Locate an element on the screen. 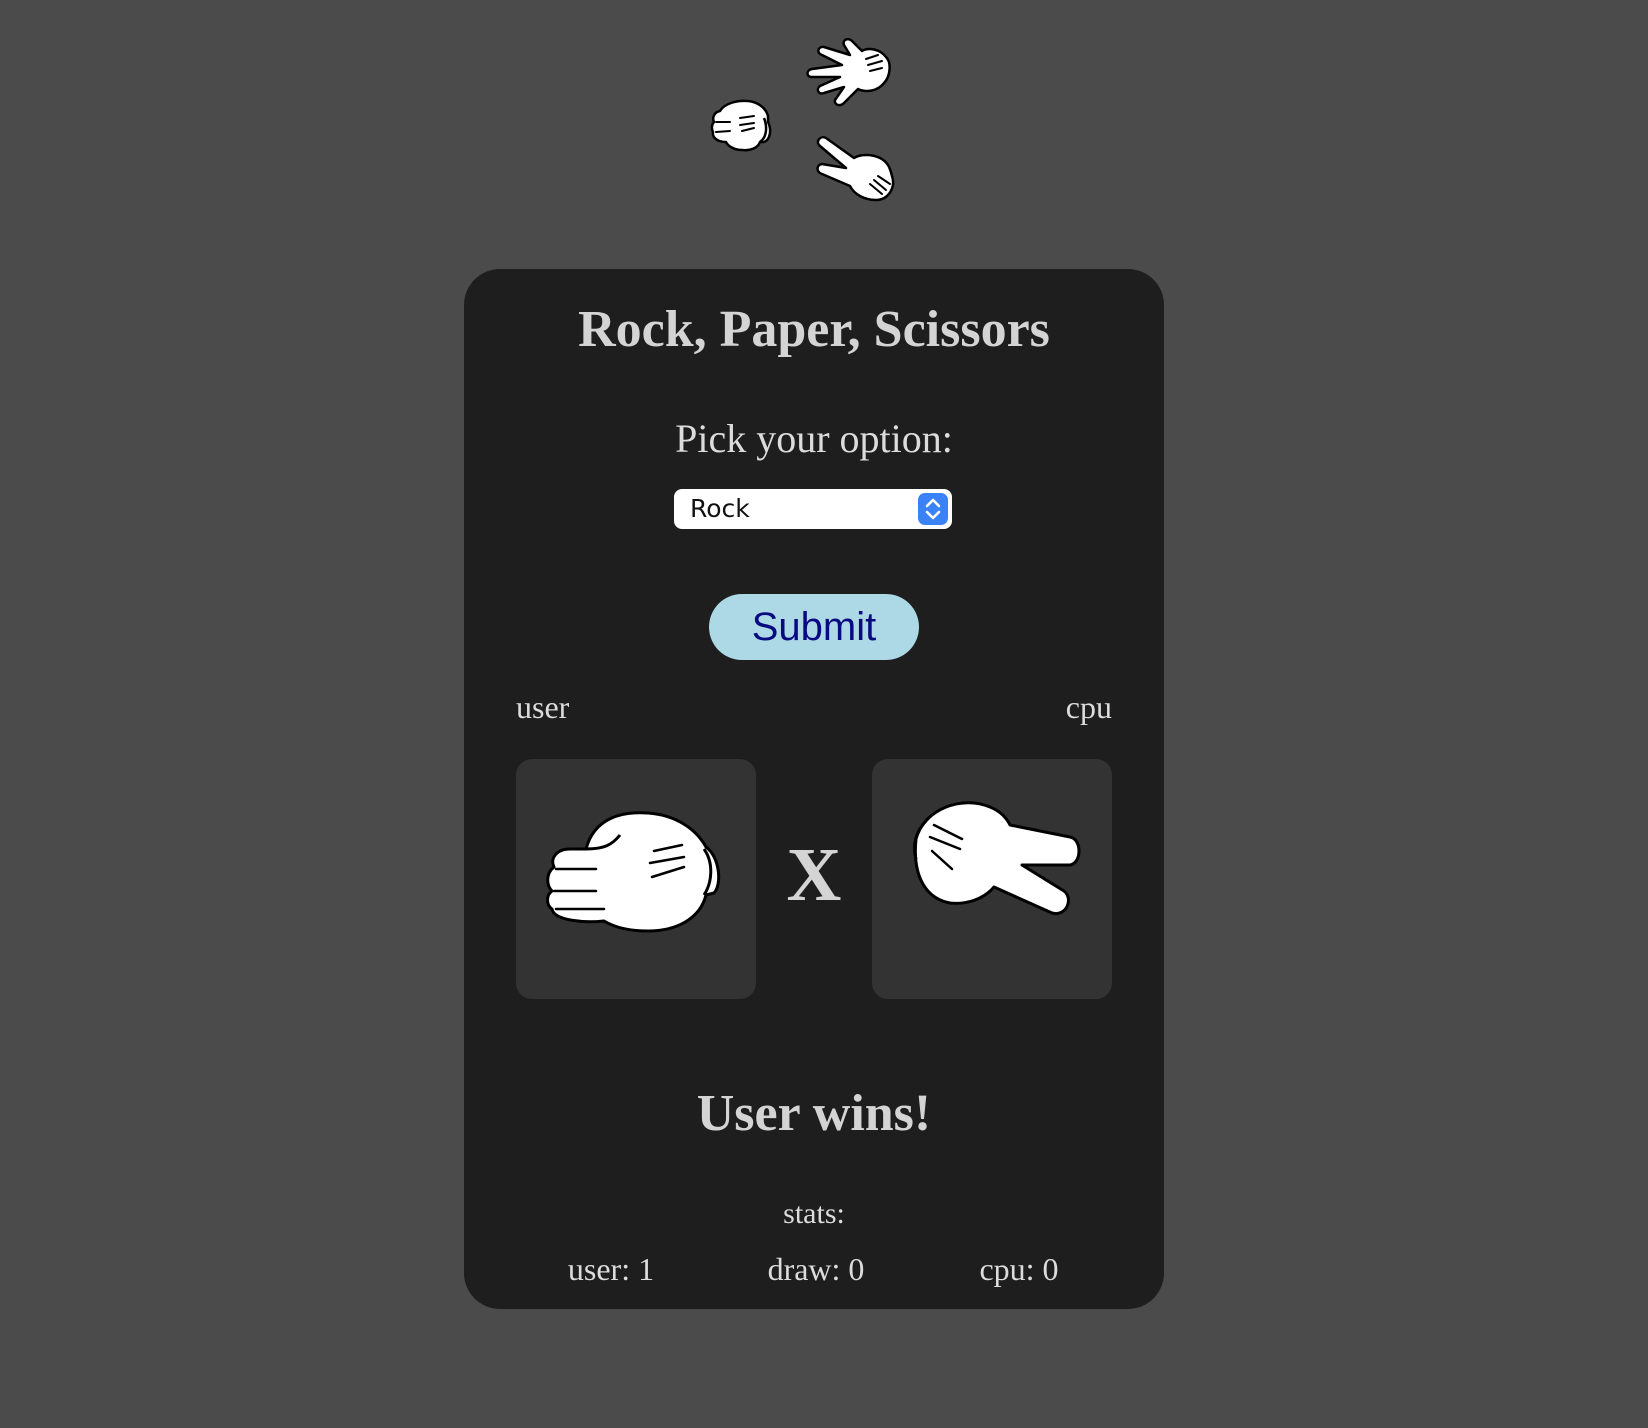  cpu-choice-box is located at coordinates (992, 879).